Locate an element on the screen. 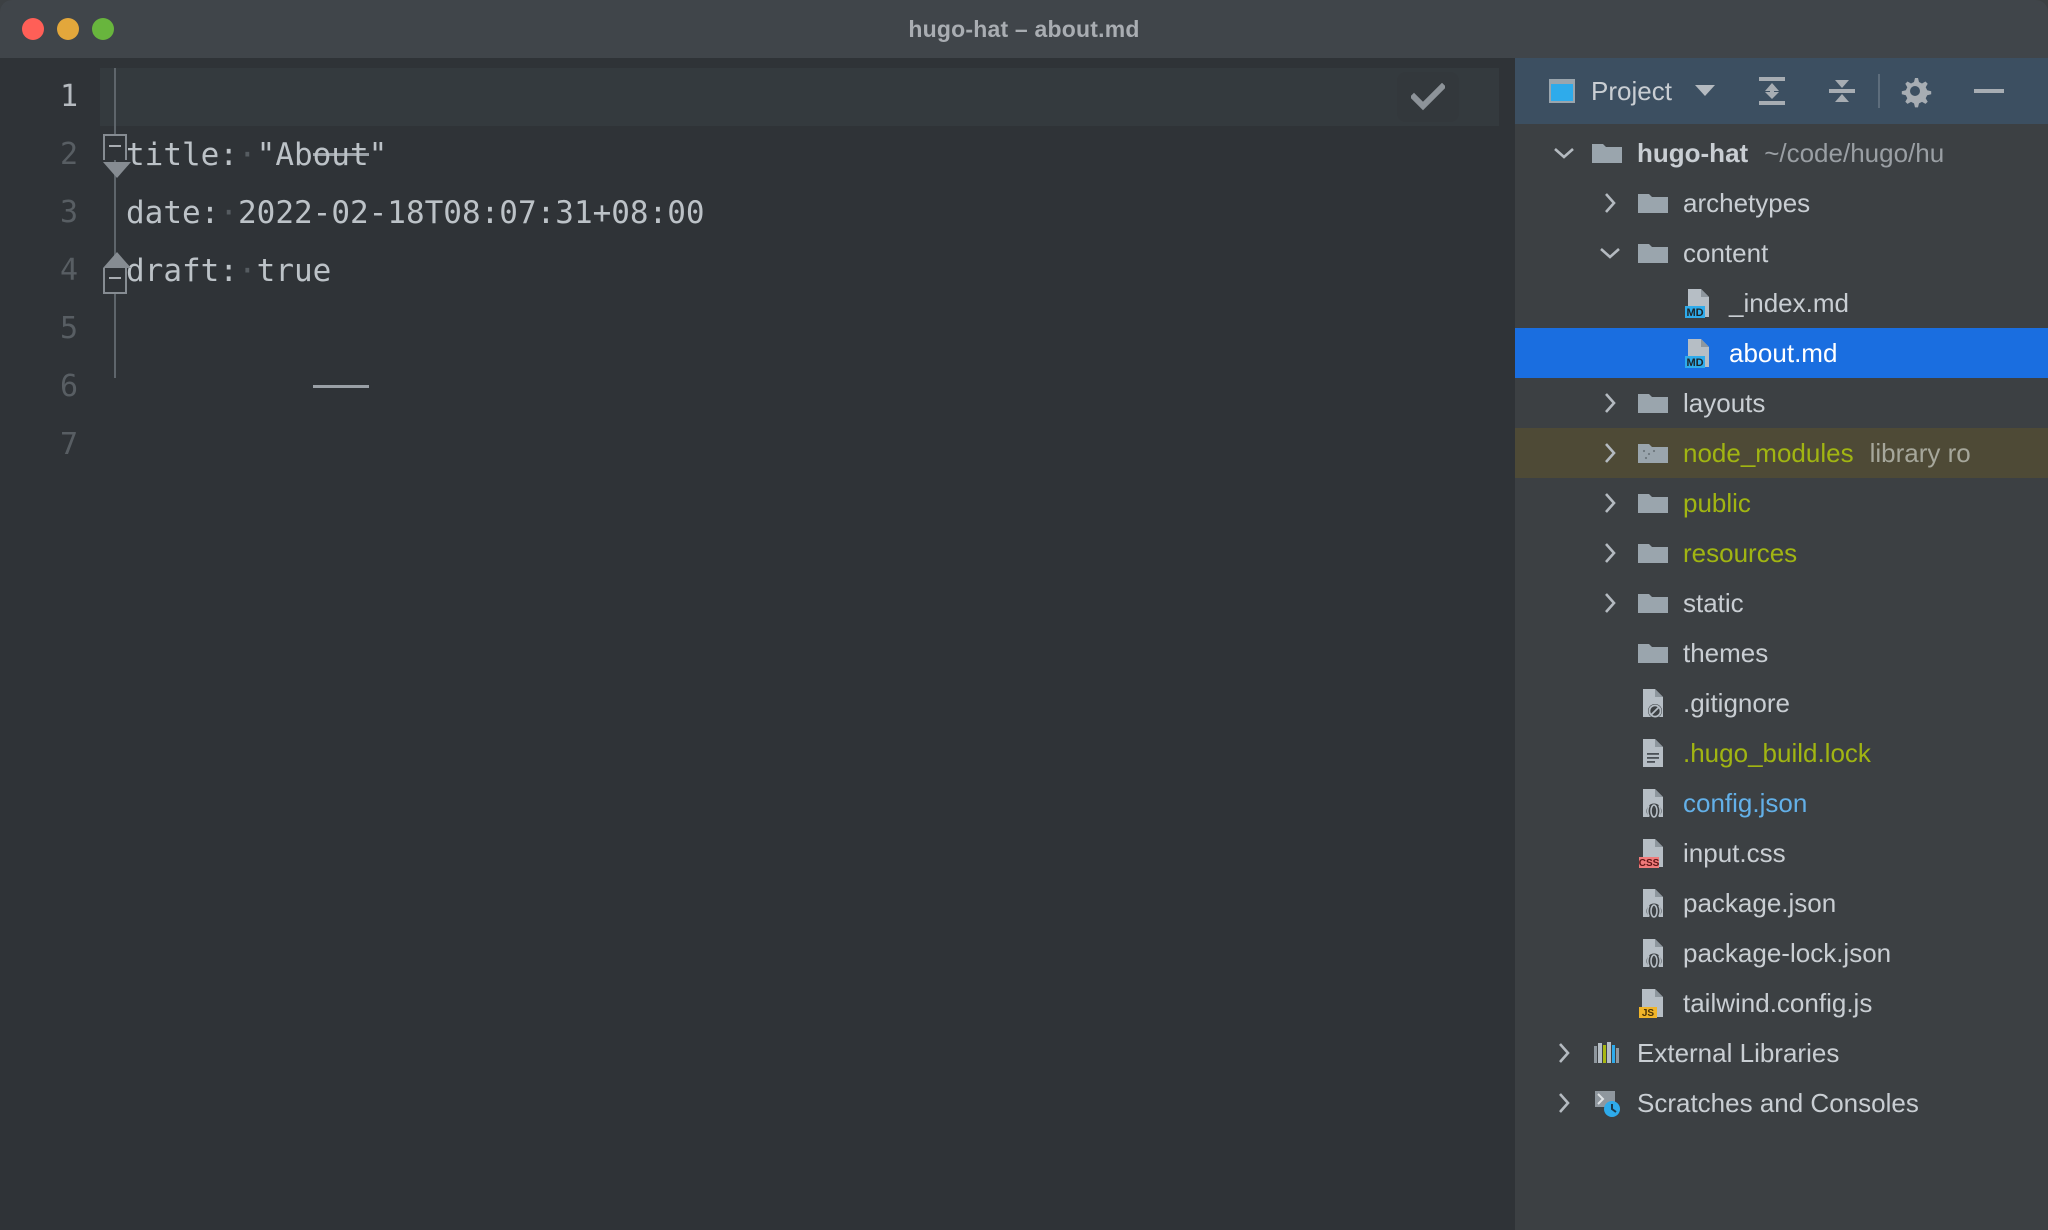 The height and width of the screenshot is (1230, 2048). collapse-all-icon is located at coordinates (1842, 91).